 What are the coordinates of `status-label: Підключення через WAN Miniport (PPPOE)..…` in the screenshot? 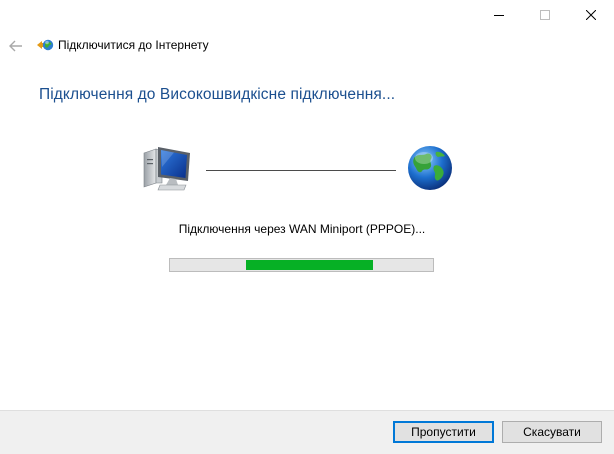 It's located at (302, 229).